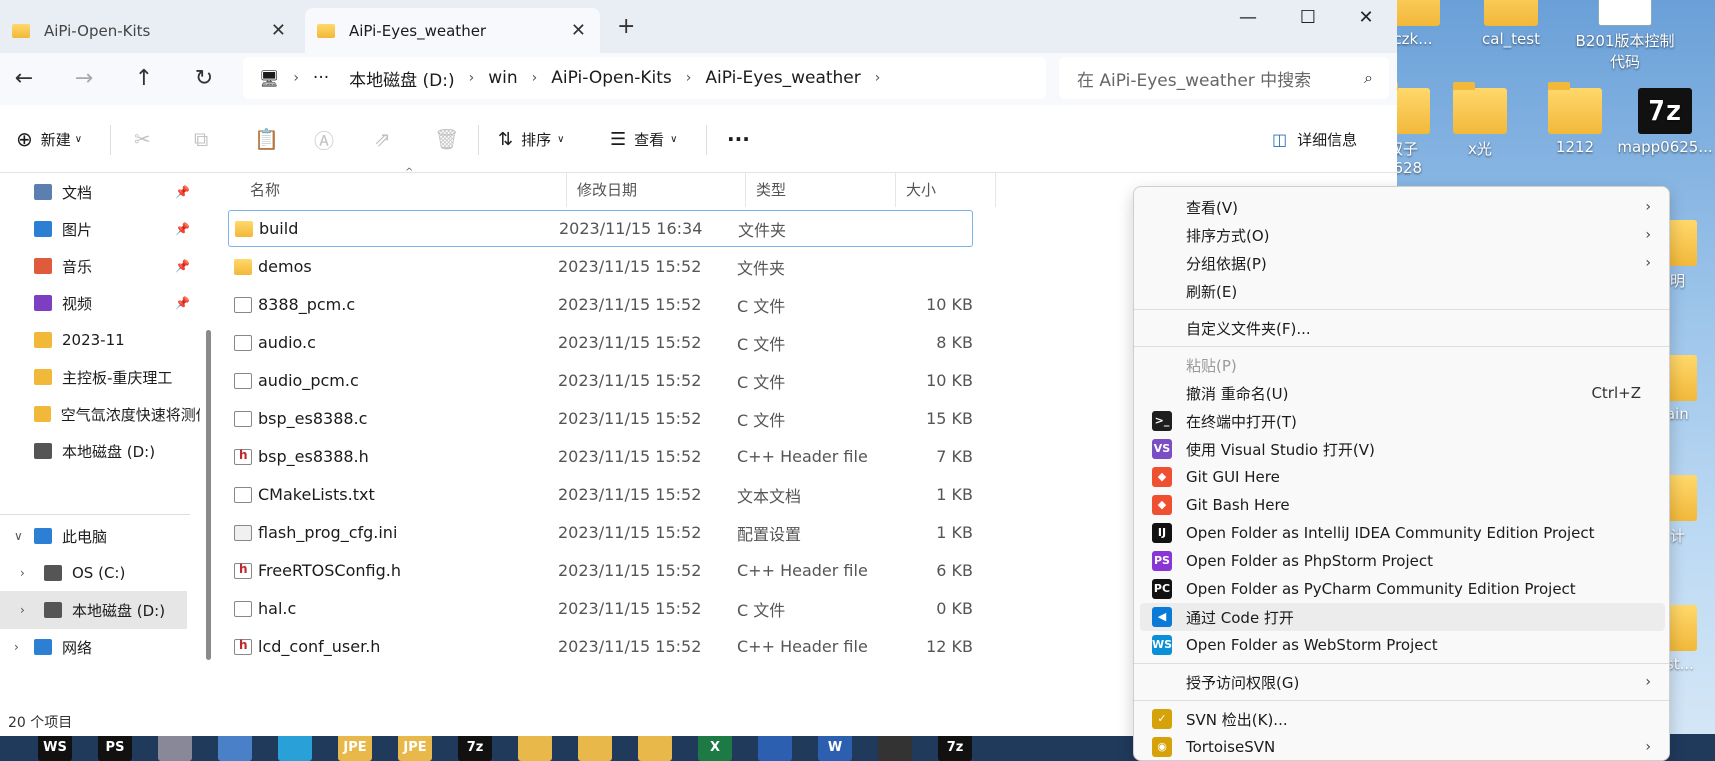 The image size is (1715, 761). What do you see at coordinates (402, 78) in the screenshot?
I see `breadcrumb-drive-d: 本地磁盘 (D:)` at bounding box center [402, 78].